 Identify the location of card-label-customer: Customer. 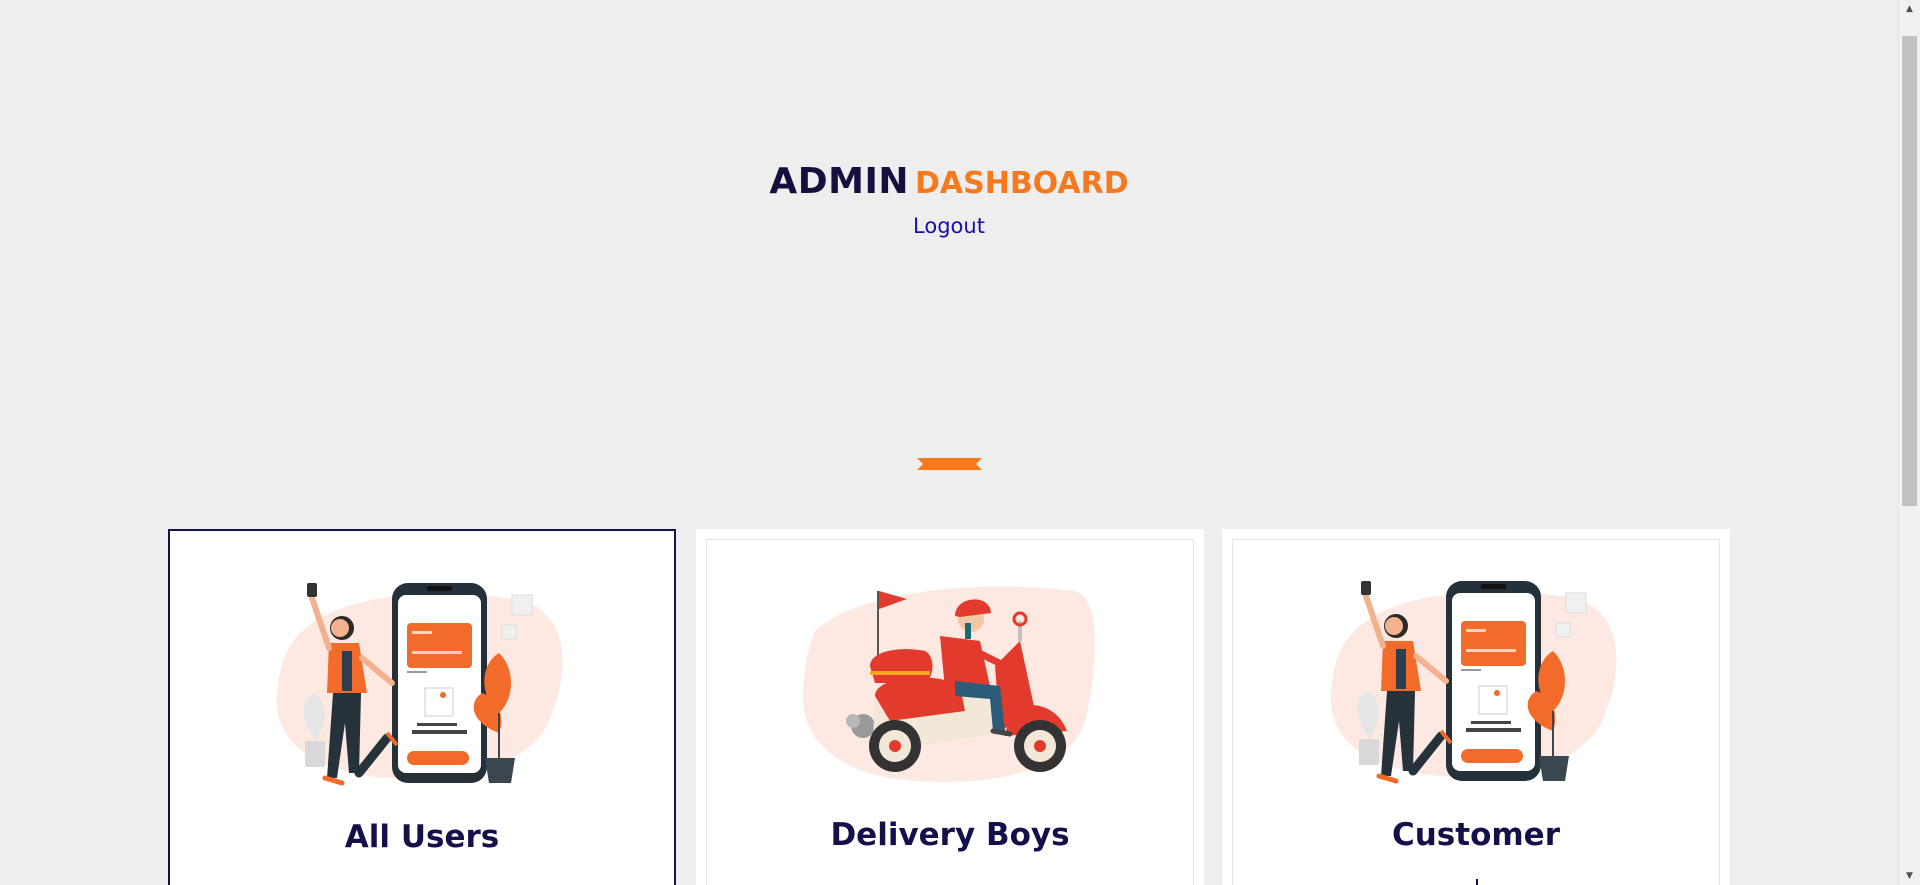
(1475, 835).